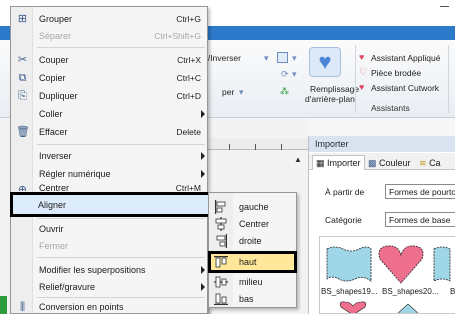  Describe the element at coordinates (282, 57) in the screenshot. I see `rotate-icon` at that location.